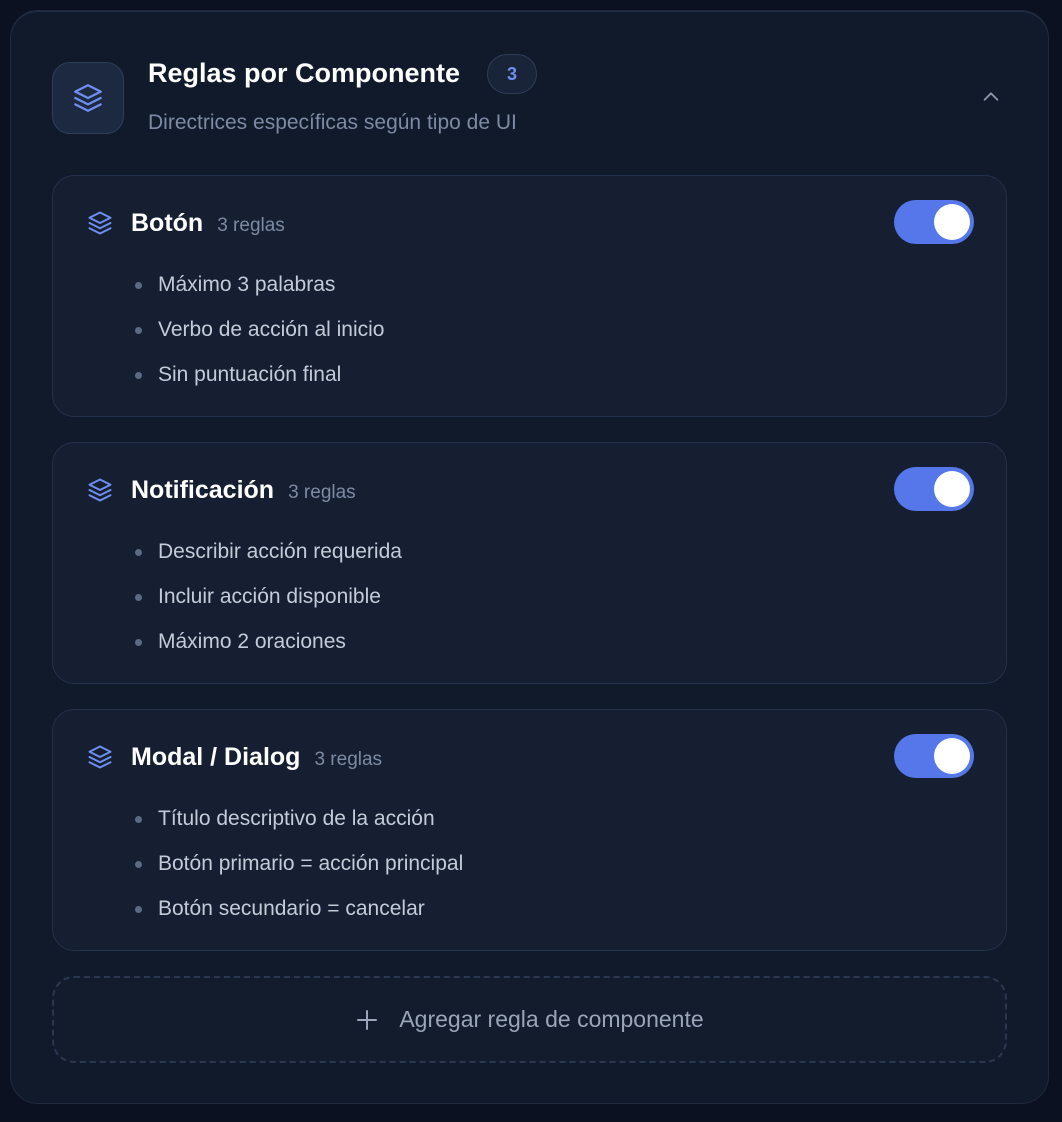  What do you see at coordinates (304, 73) in the screenshot?
I see `panel-title: Reglas por Componente` at bounding box center [304, 73].